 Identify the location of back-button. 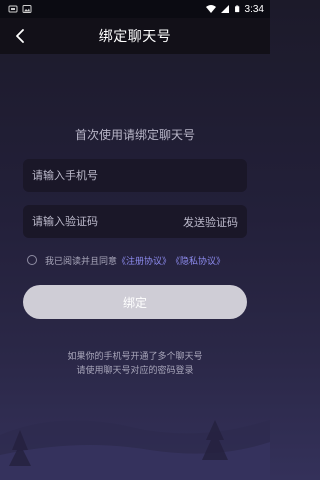
(20, 36).